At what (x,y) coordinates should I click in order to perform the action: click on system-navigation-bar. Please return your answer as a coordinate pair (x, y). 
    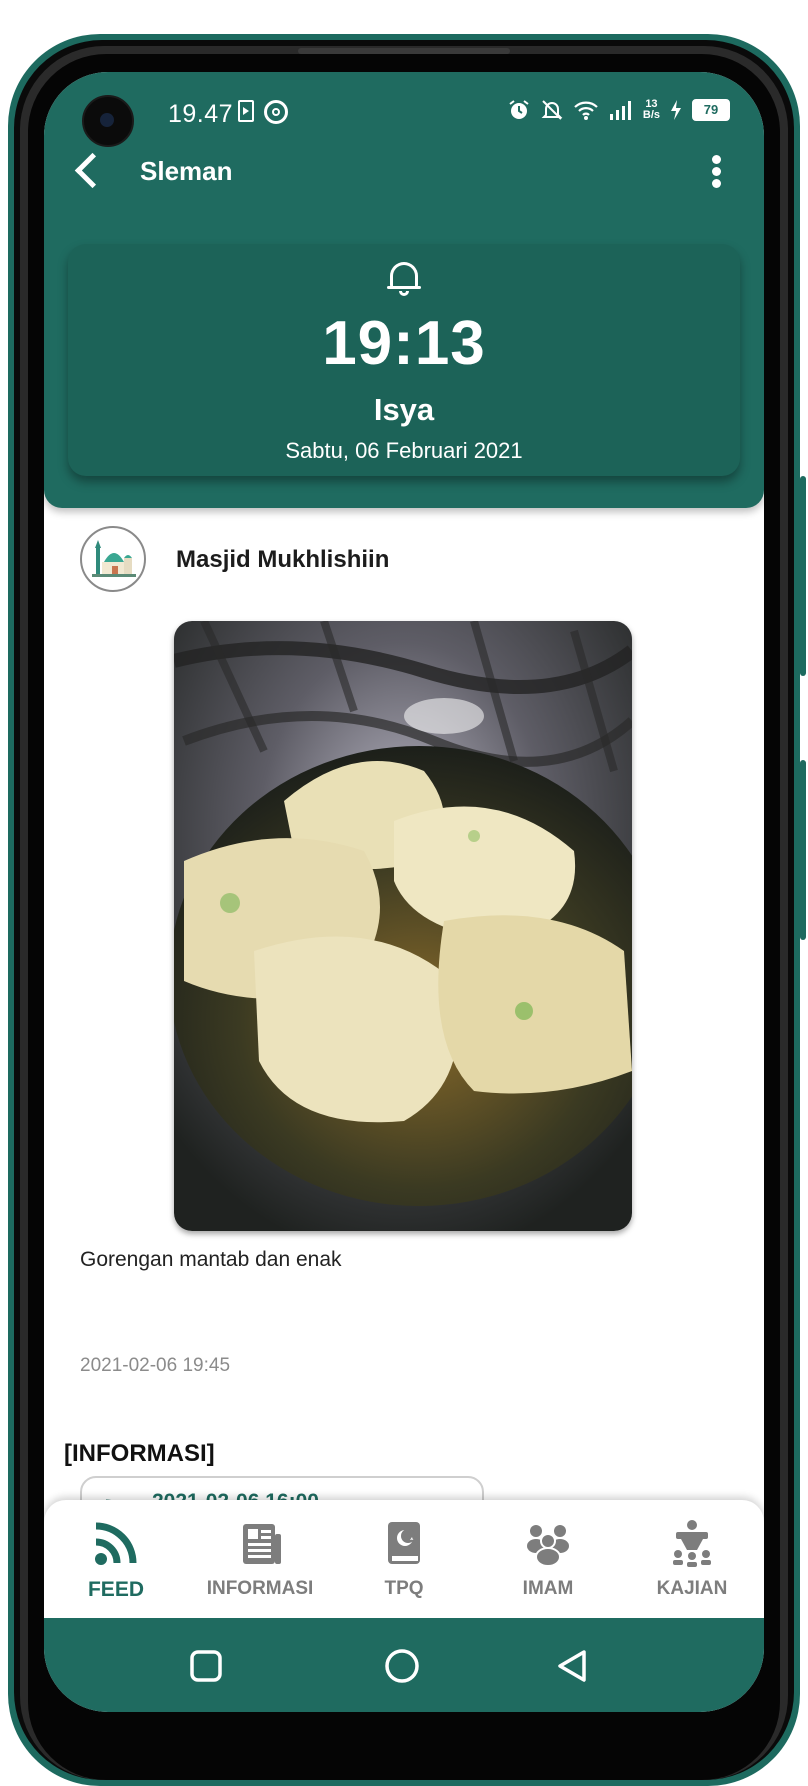
    Looking at the image, I should click on (404, 1665).